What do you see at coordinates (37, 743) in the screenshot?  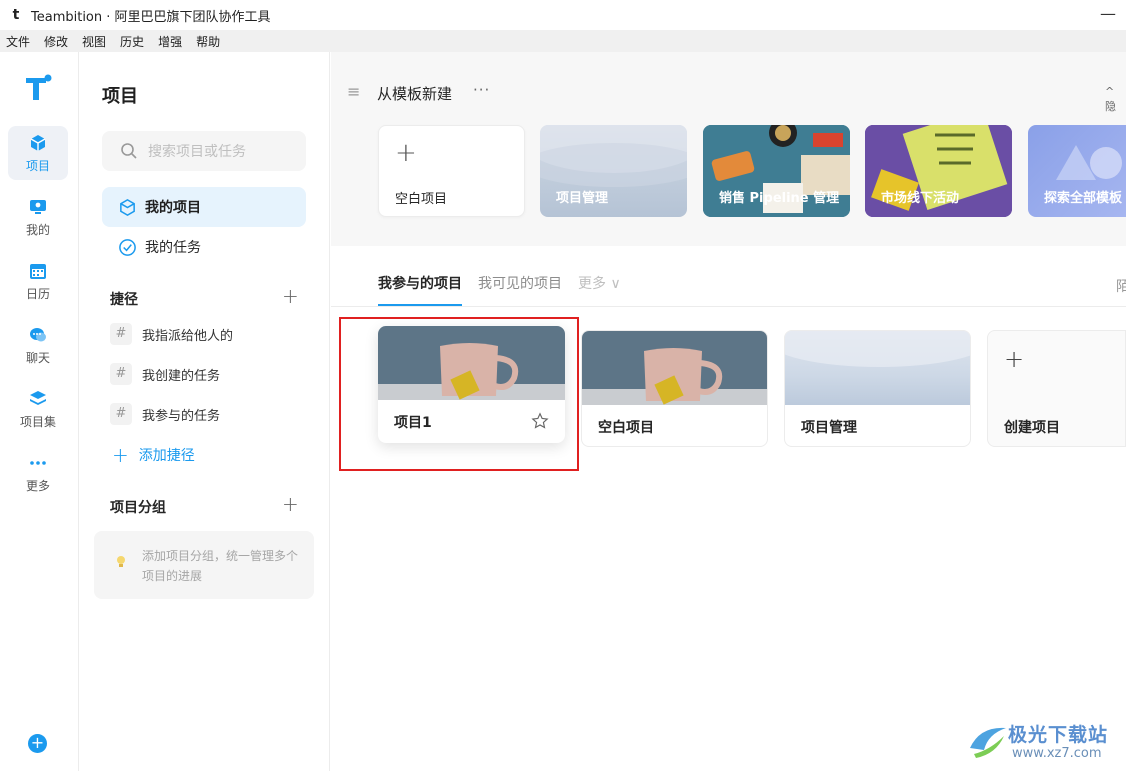 I see `rail-add-button: +` at bounding box center [37, 743].